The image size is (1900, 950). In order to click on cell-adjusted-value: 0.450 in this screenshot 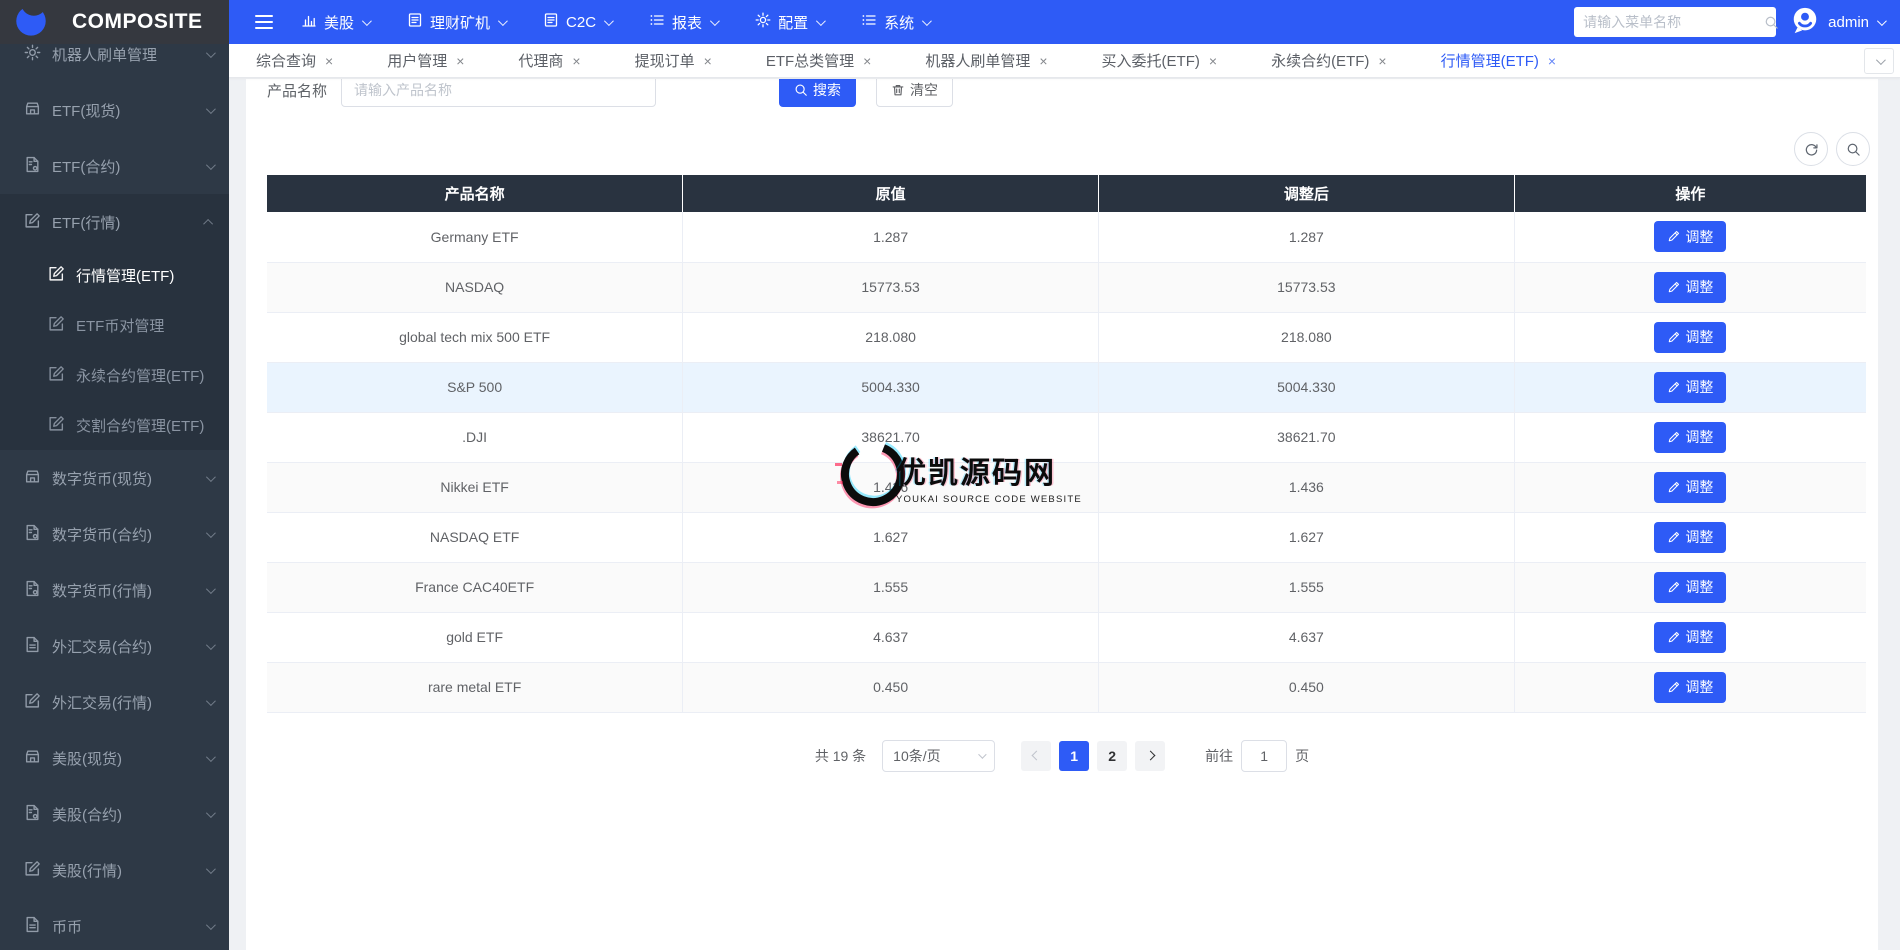, I will do `click(1306, 687)`.